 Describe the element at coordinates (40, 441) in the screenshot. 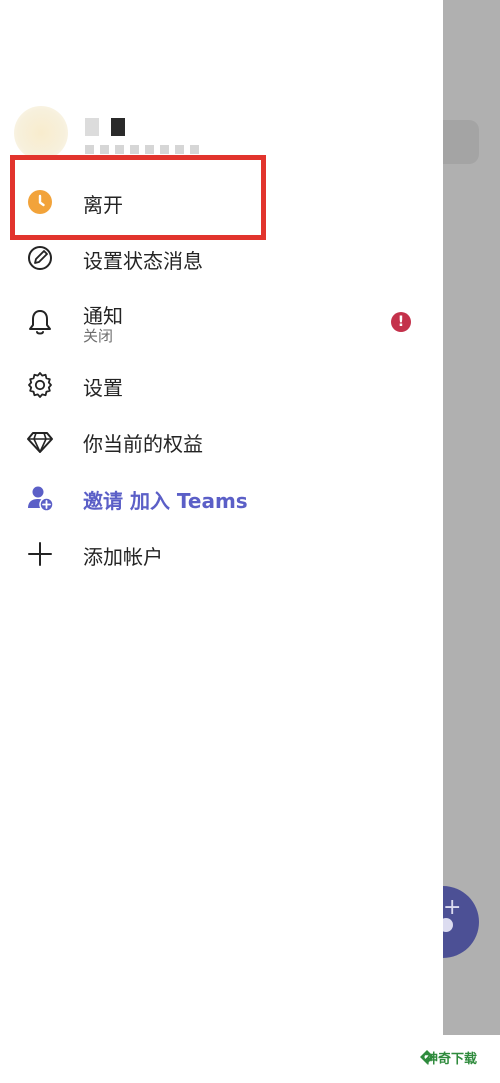

I see `diamond-icon` at that location.